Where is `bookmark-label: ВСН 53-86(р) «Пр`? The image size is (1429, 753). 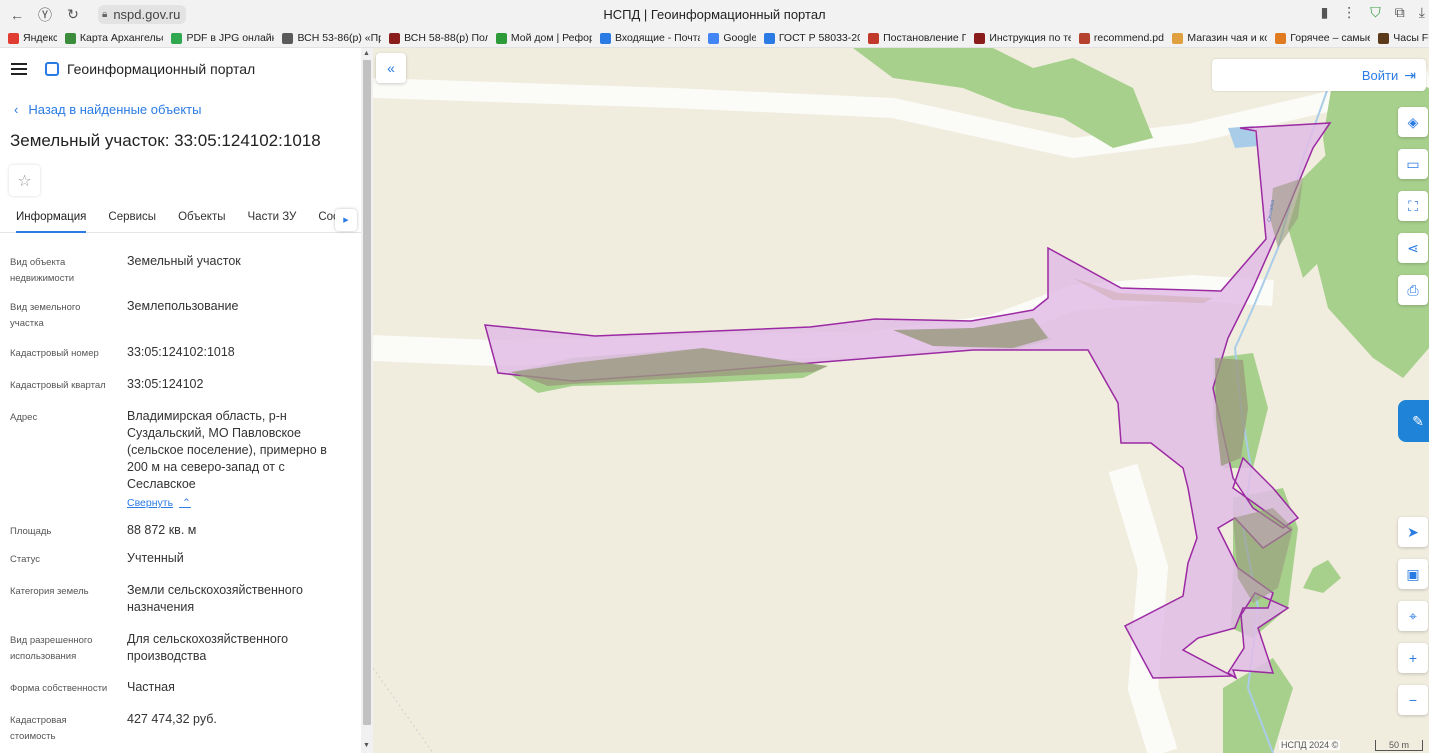
bookmark-label: ВСН 53-86(р) «Пр is located at coordinates (339, 38).